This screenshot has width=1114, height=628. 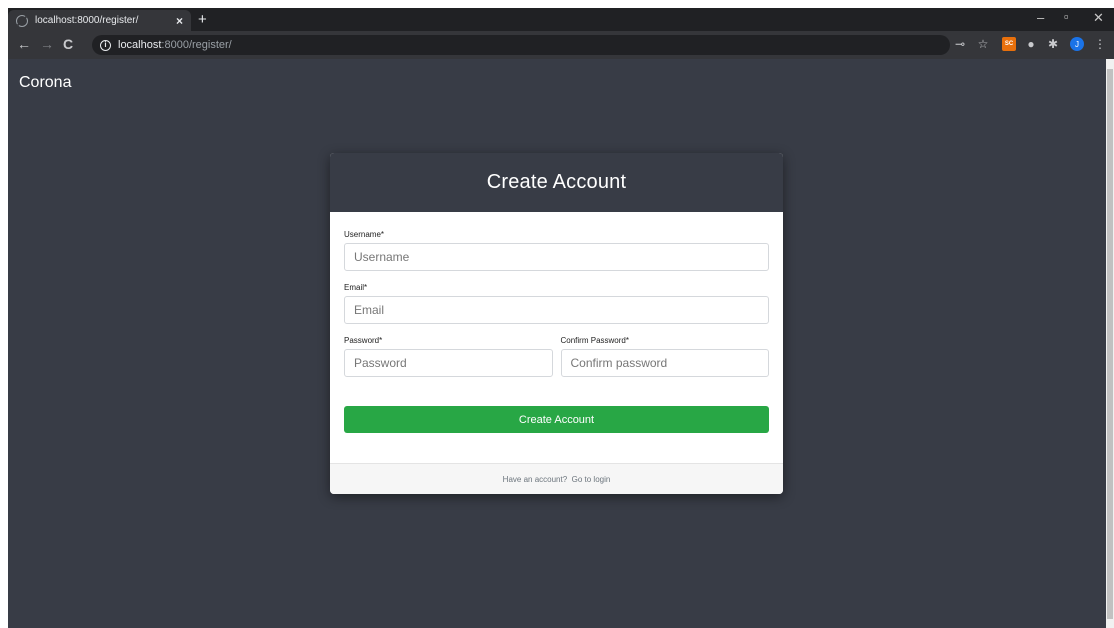 I want to click on reload-icon: C, so click(x=68, y=44).